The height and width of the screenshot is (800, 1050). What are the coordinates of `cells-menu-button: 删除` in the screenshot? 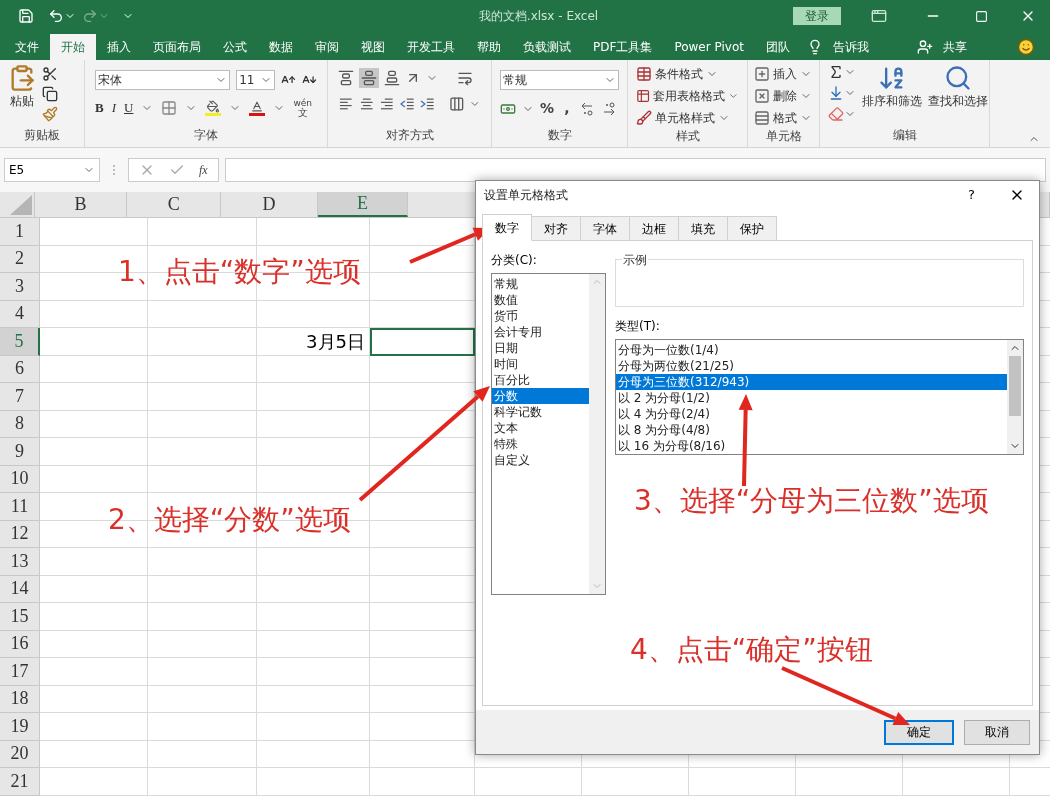 It's located at (783, 96).